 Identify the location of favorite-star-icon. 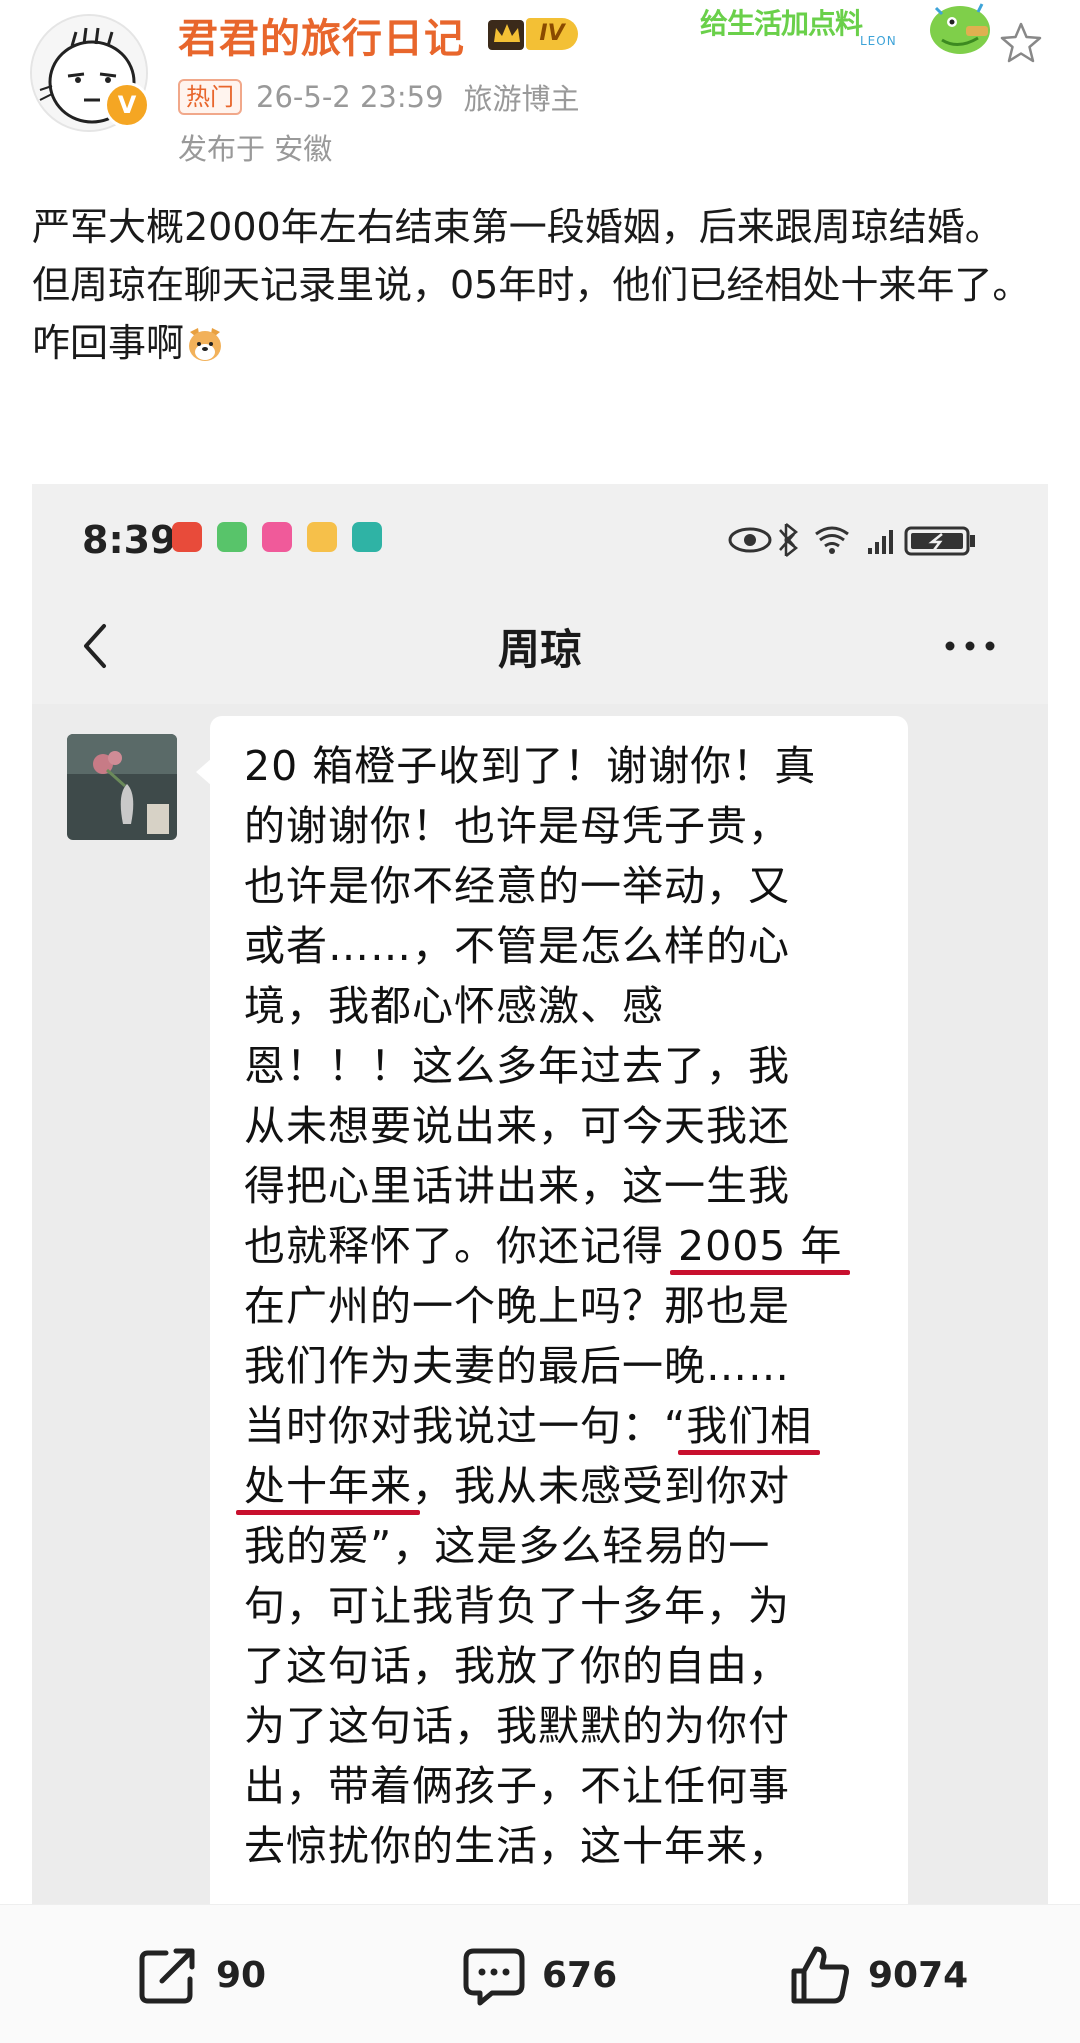
(1021, 43).